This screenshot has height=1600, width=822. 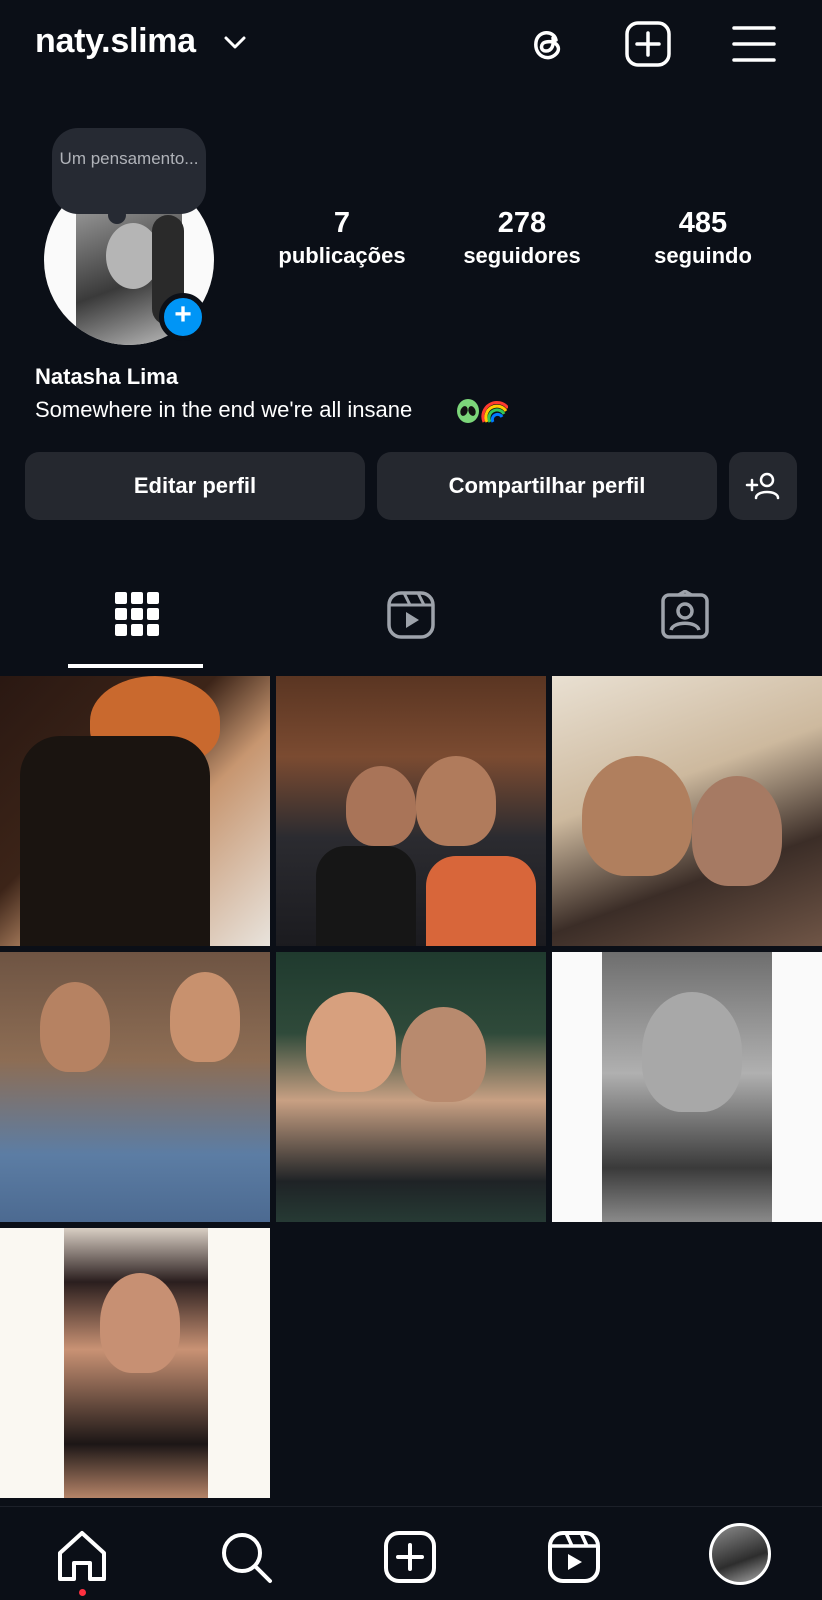 What do you see at coordinates (648, 44) in the screenshot?
I see `new-post-icon` at bounding box center [648, 44].